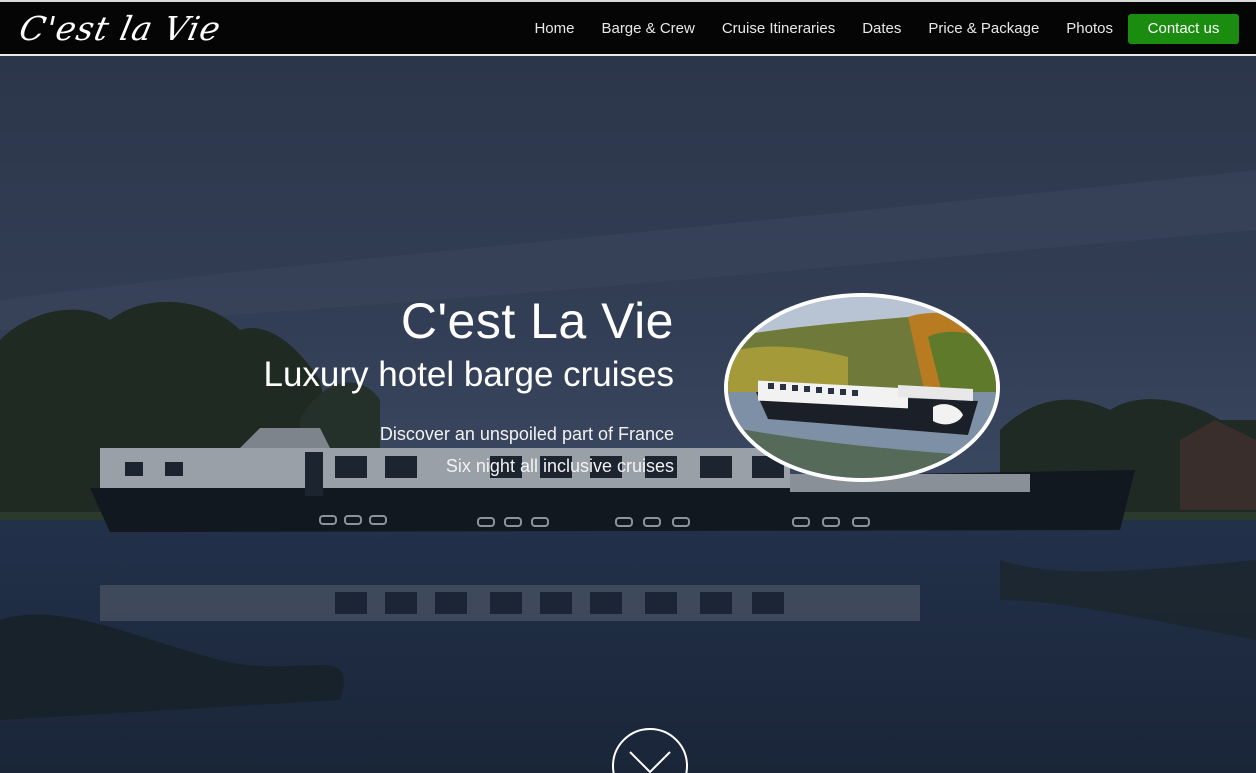 The height and width of the screenshot is (773, 1256). Describe the element at coordinates (647, 28) in the screenshot. I see `nav-item-barge-crew: Barge & Crew` at that location.